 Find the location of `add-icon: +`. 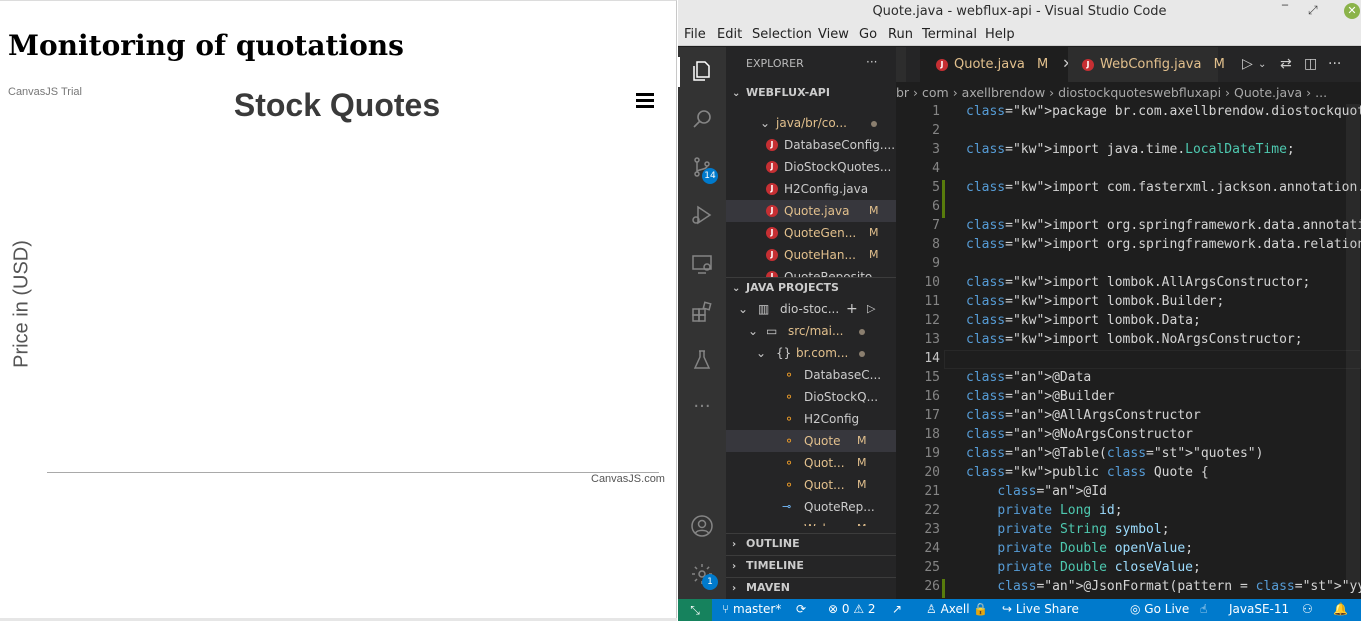

add-icon: + is located at coordinates (852, 309).